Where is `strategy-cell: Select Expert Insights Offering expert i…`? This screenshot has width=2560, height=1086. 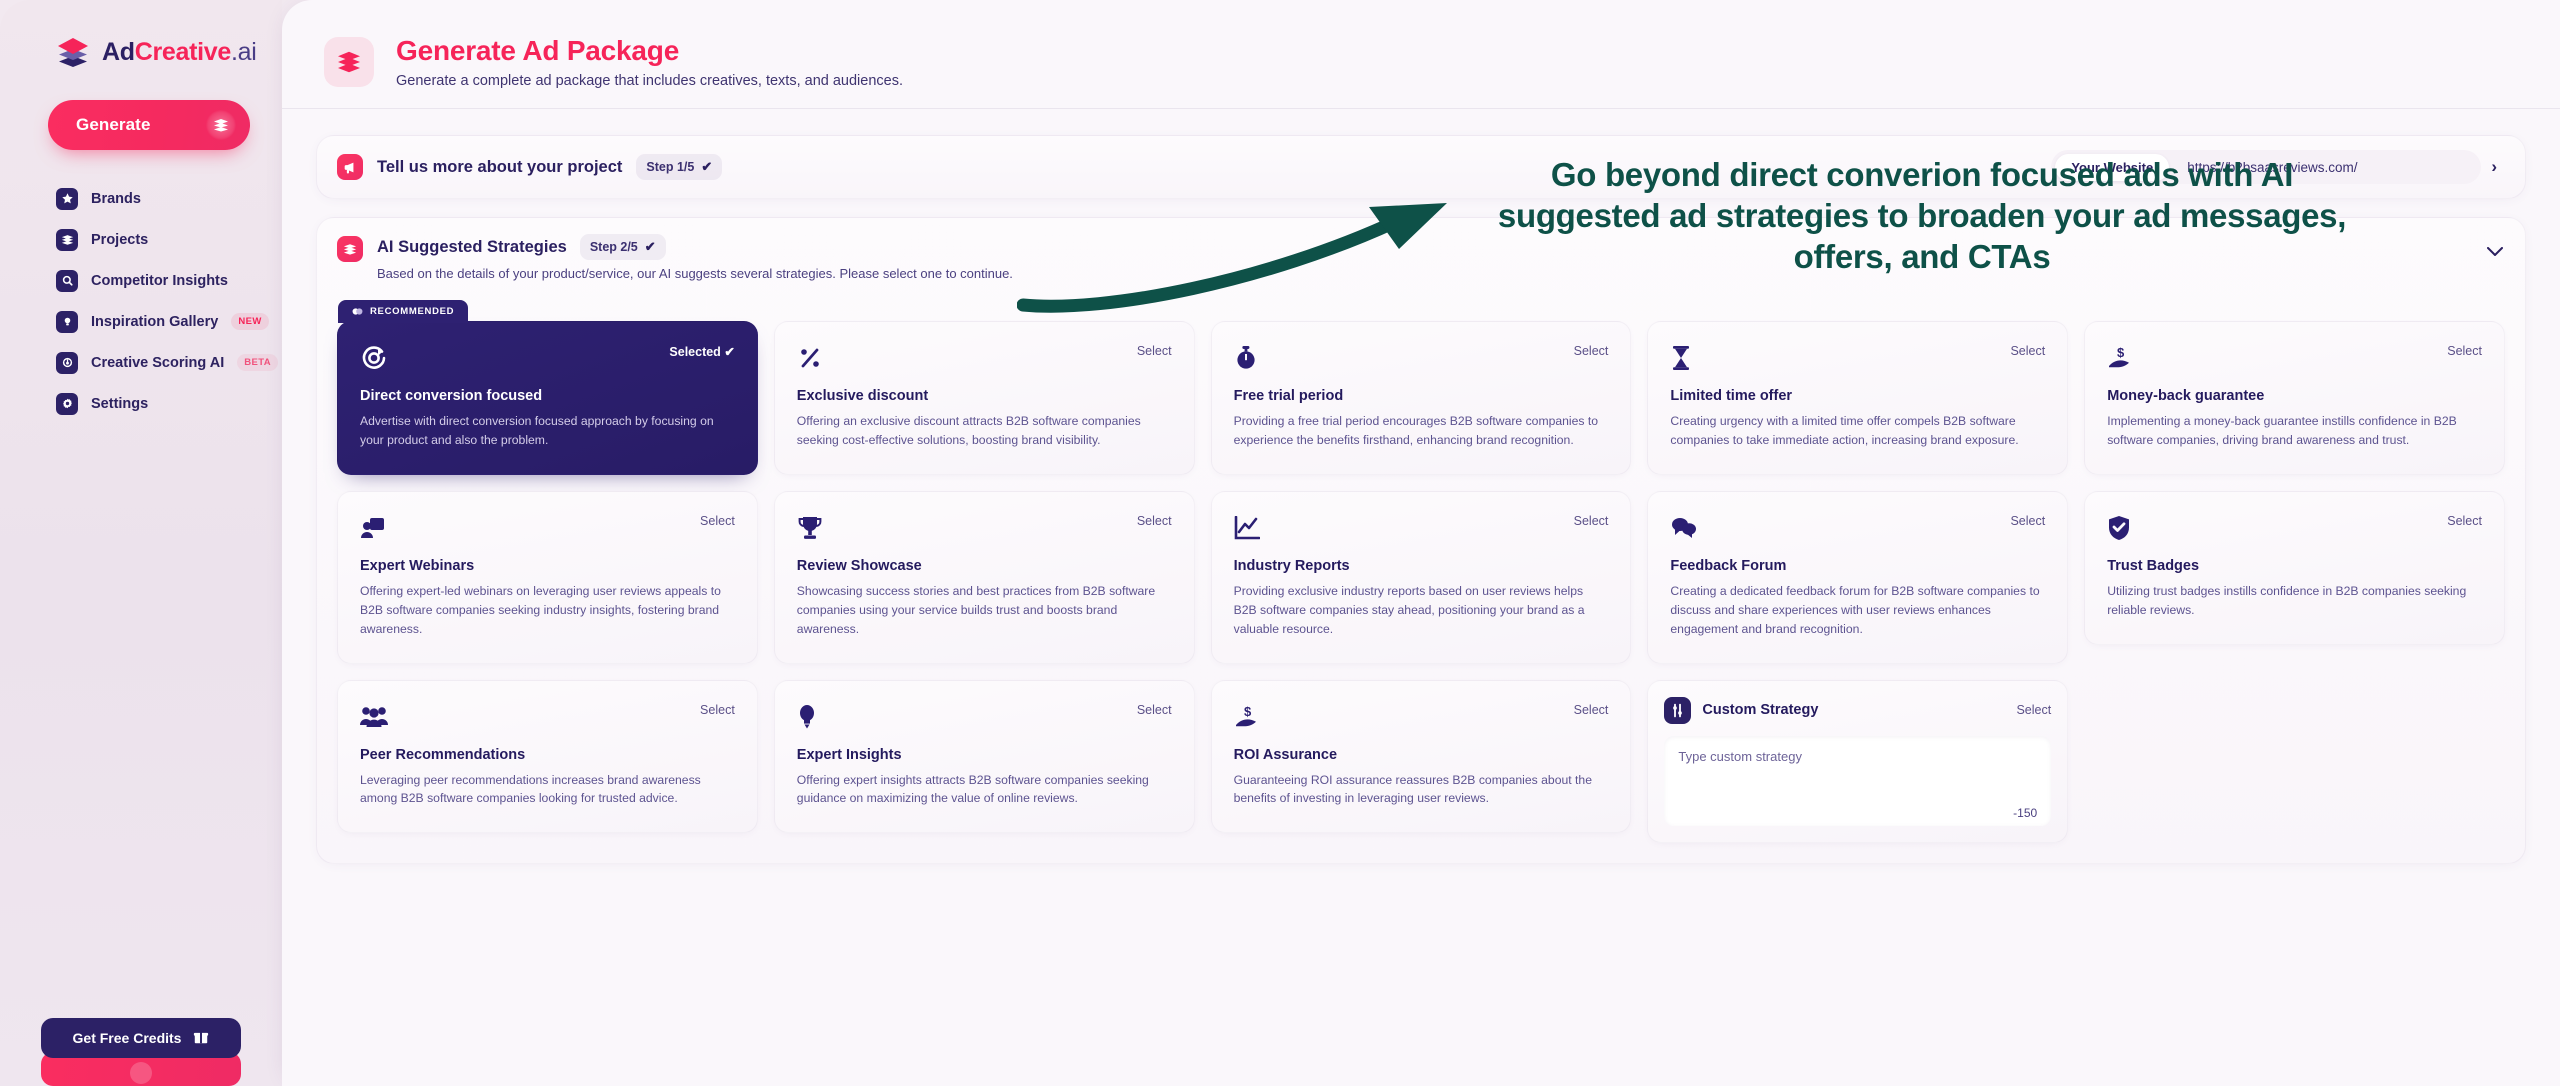
strategy-cell: Select Expert Insights Offering expert i… is located at coordinates (984, 761).